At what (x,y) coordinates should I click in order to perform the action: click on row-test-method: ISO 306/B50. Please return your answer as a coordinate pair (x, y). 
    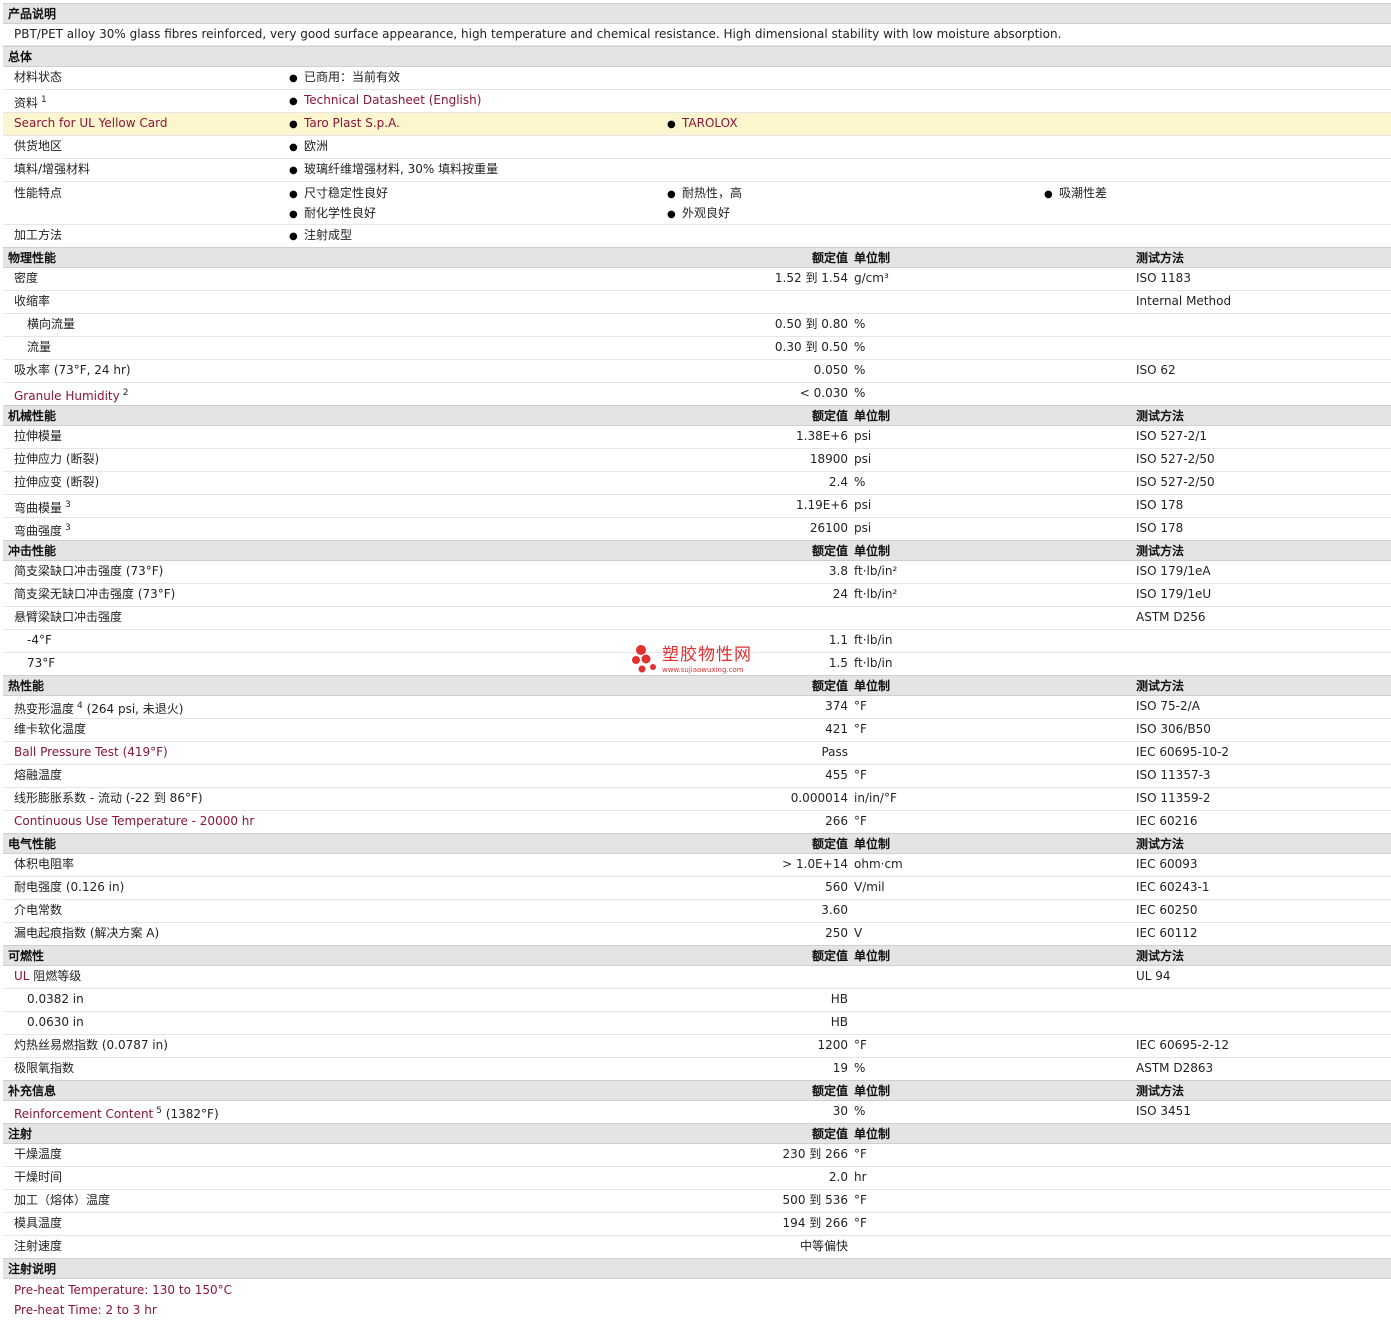
    Looking at the image, I should click on (1173, 729).